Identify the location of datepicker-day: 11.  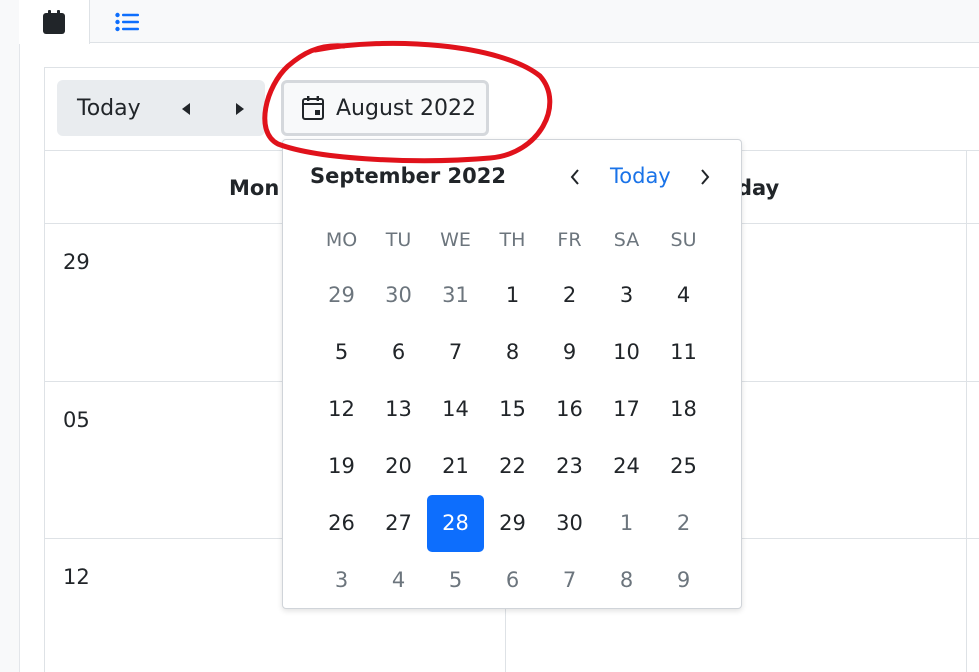
(683, 352).